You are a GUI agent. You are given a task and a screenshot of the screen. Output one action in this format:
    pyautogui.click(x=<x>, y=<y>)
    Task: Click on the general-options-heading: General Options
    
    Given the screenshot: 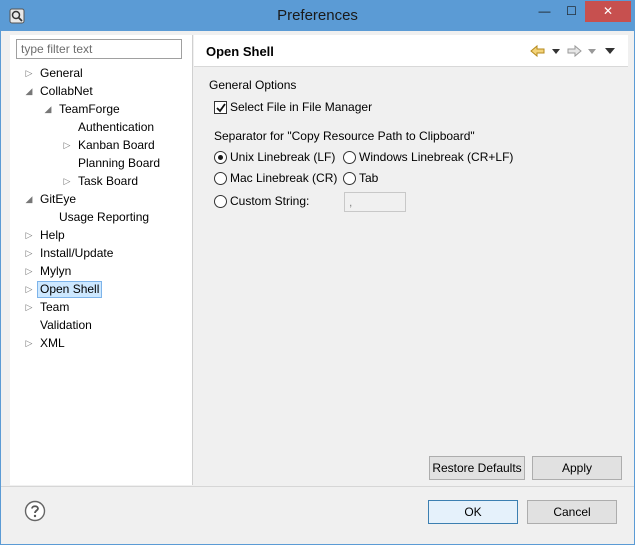 What is the action you would take?
    pyautogui.click(x=253, y=85)
    